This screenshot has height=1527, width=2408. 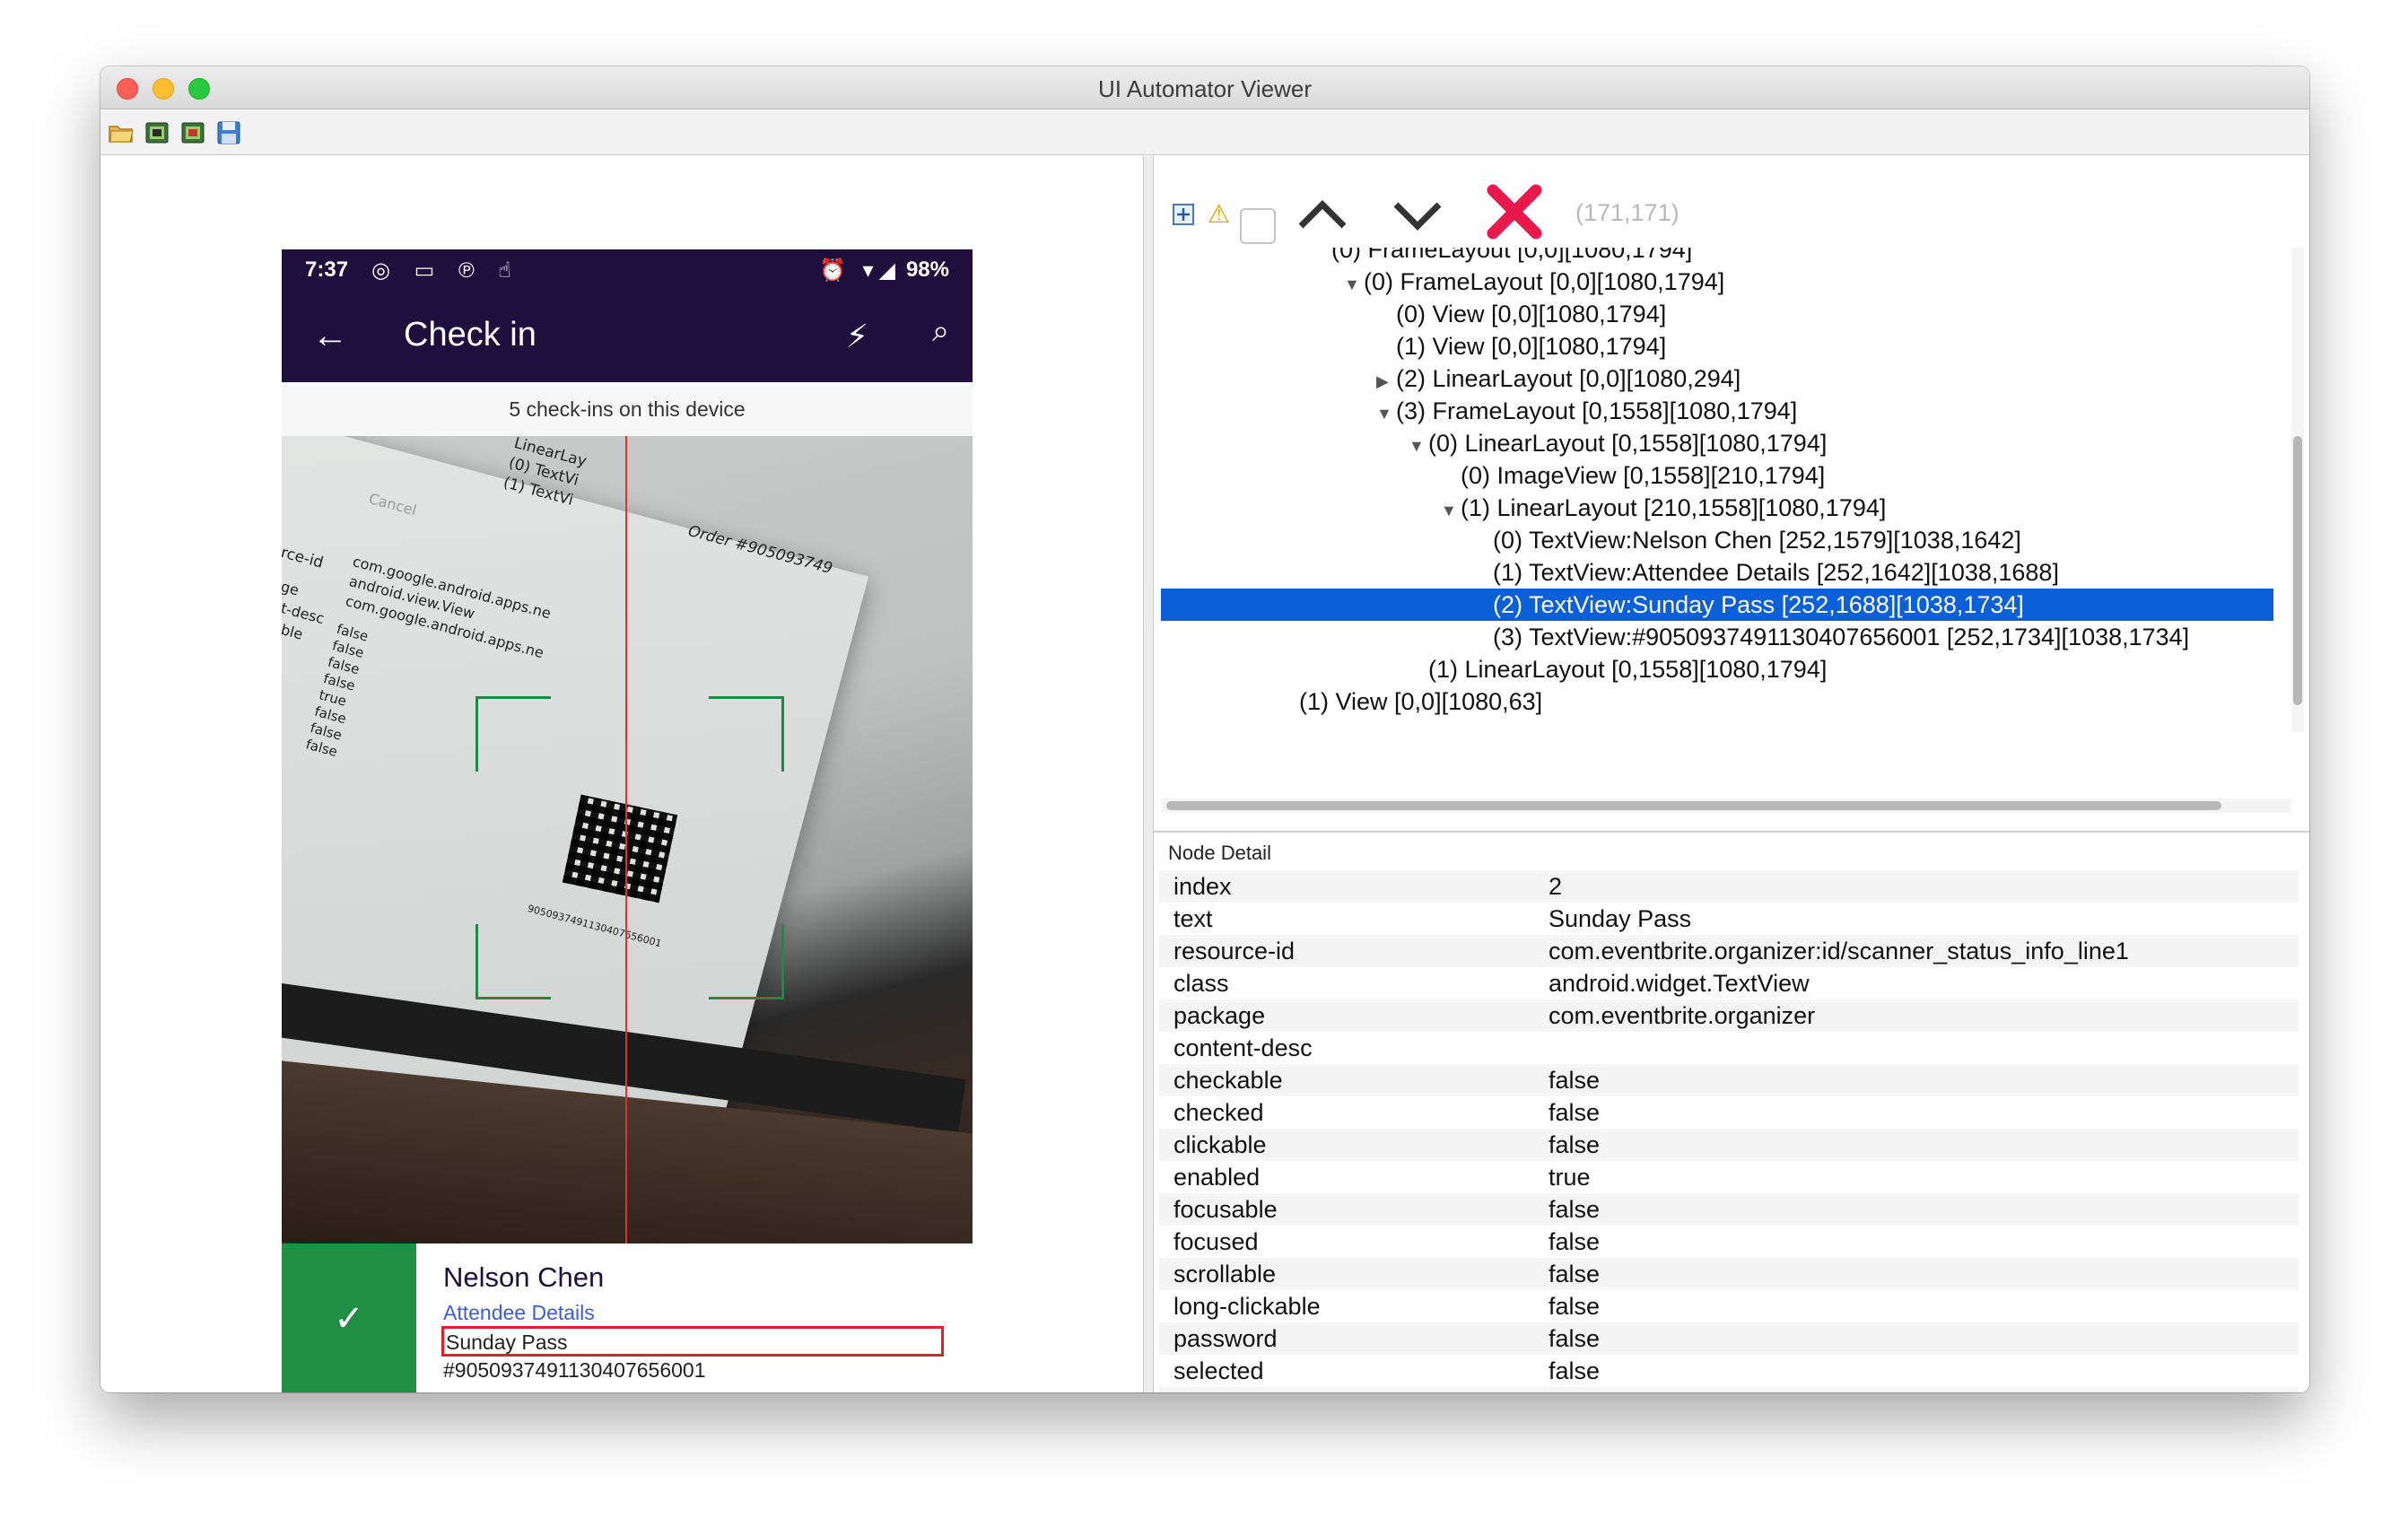 I want to click on detail-row: text Sunday Pass, so click(x=1729, y=919).